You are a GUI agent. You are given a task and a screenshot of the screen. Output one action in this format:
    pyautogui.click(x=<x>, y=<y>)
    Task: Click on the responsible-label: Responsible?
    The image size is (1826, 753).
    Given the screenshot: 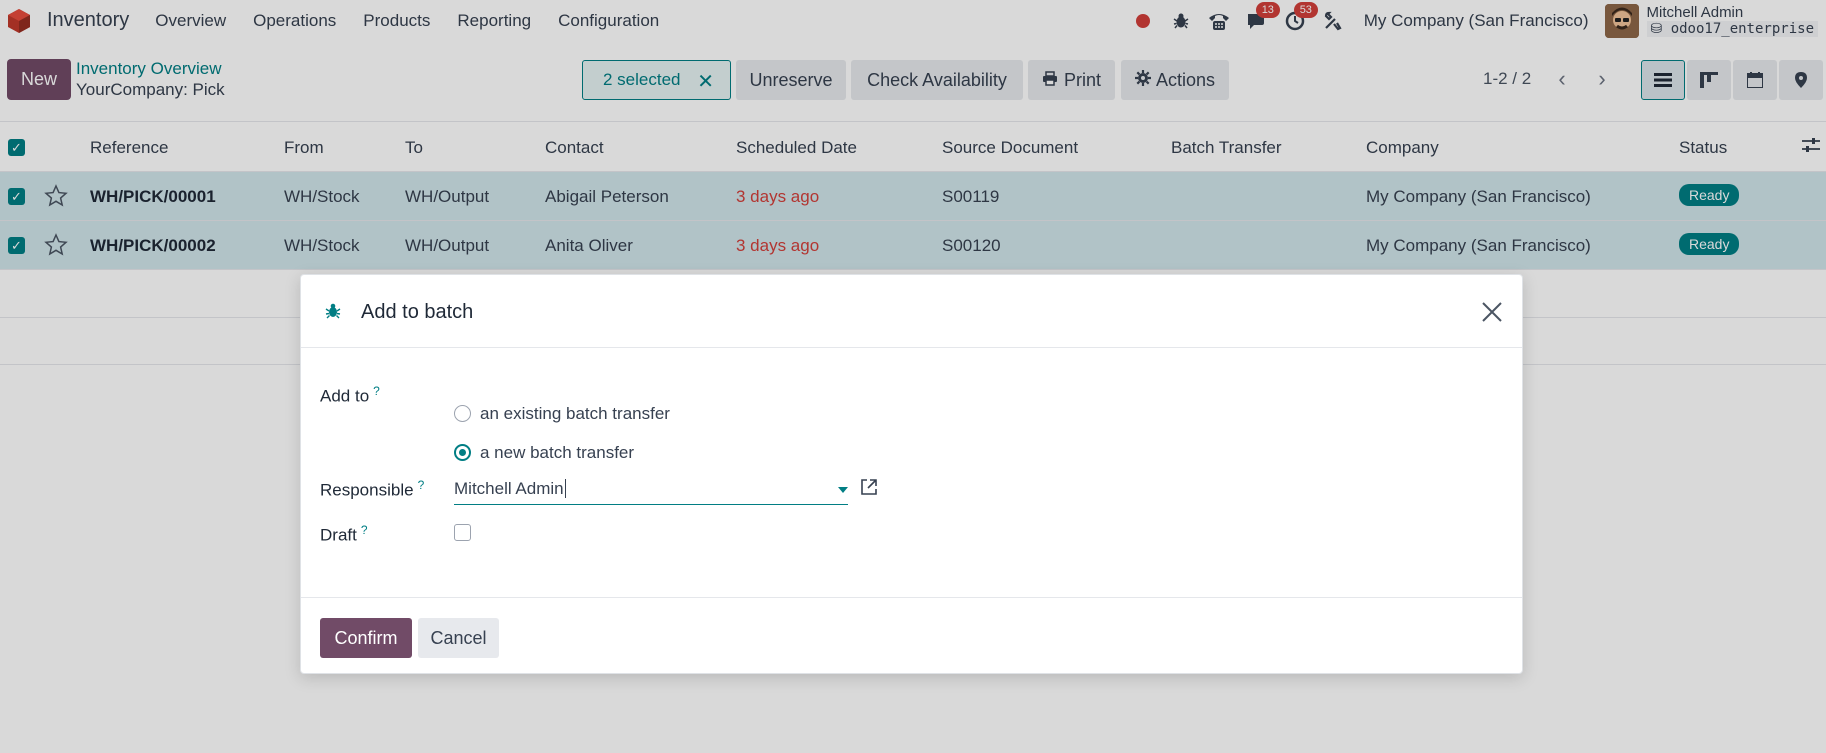 What is the action you would take?
    pyautogui.click(x=372, y=489)
    